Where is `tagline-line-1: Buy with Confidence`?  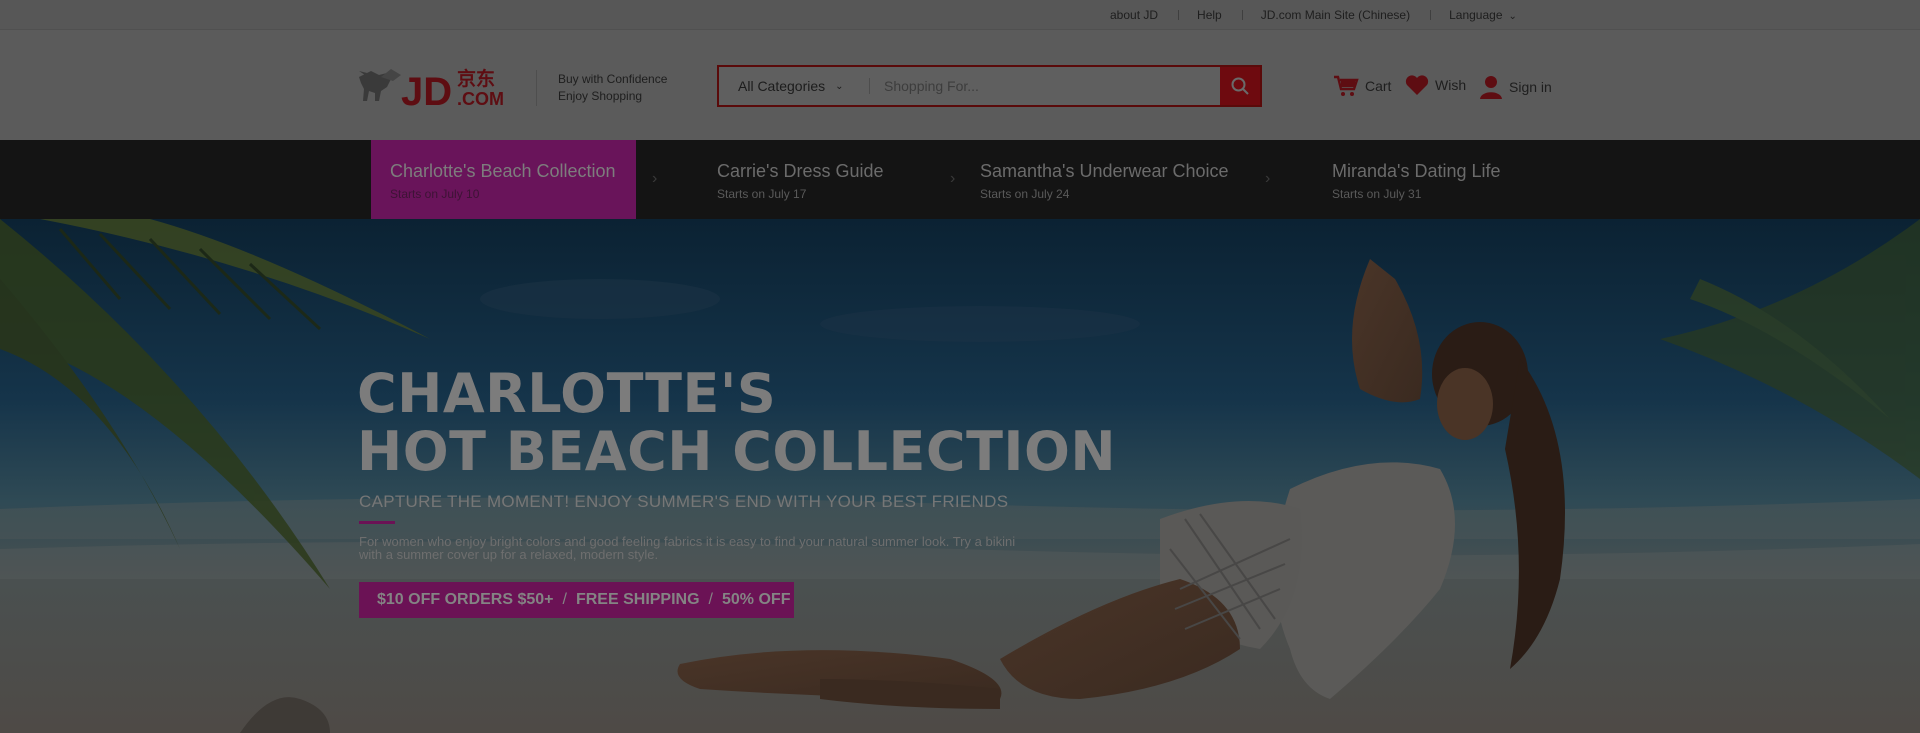
tagline-line-1: Buy with Confidence is located at coordinates (613, 79).